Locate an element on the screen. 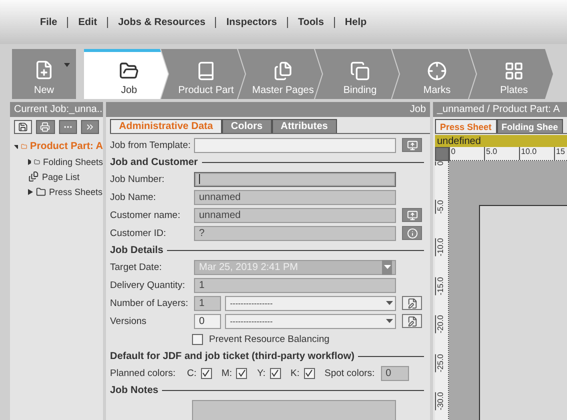  more-button is located at coordinates (67, 127).